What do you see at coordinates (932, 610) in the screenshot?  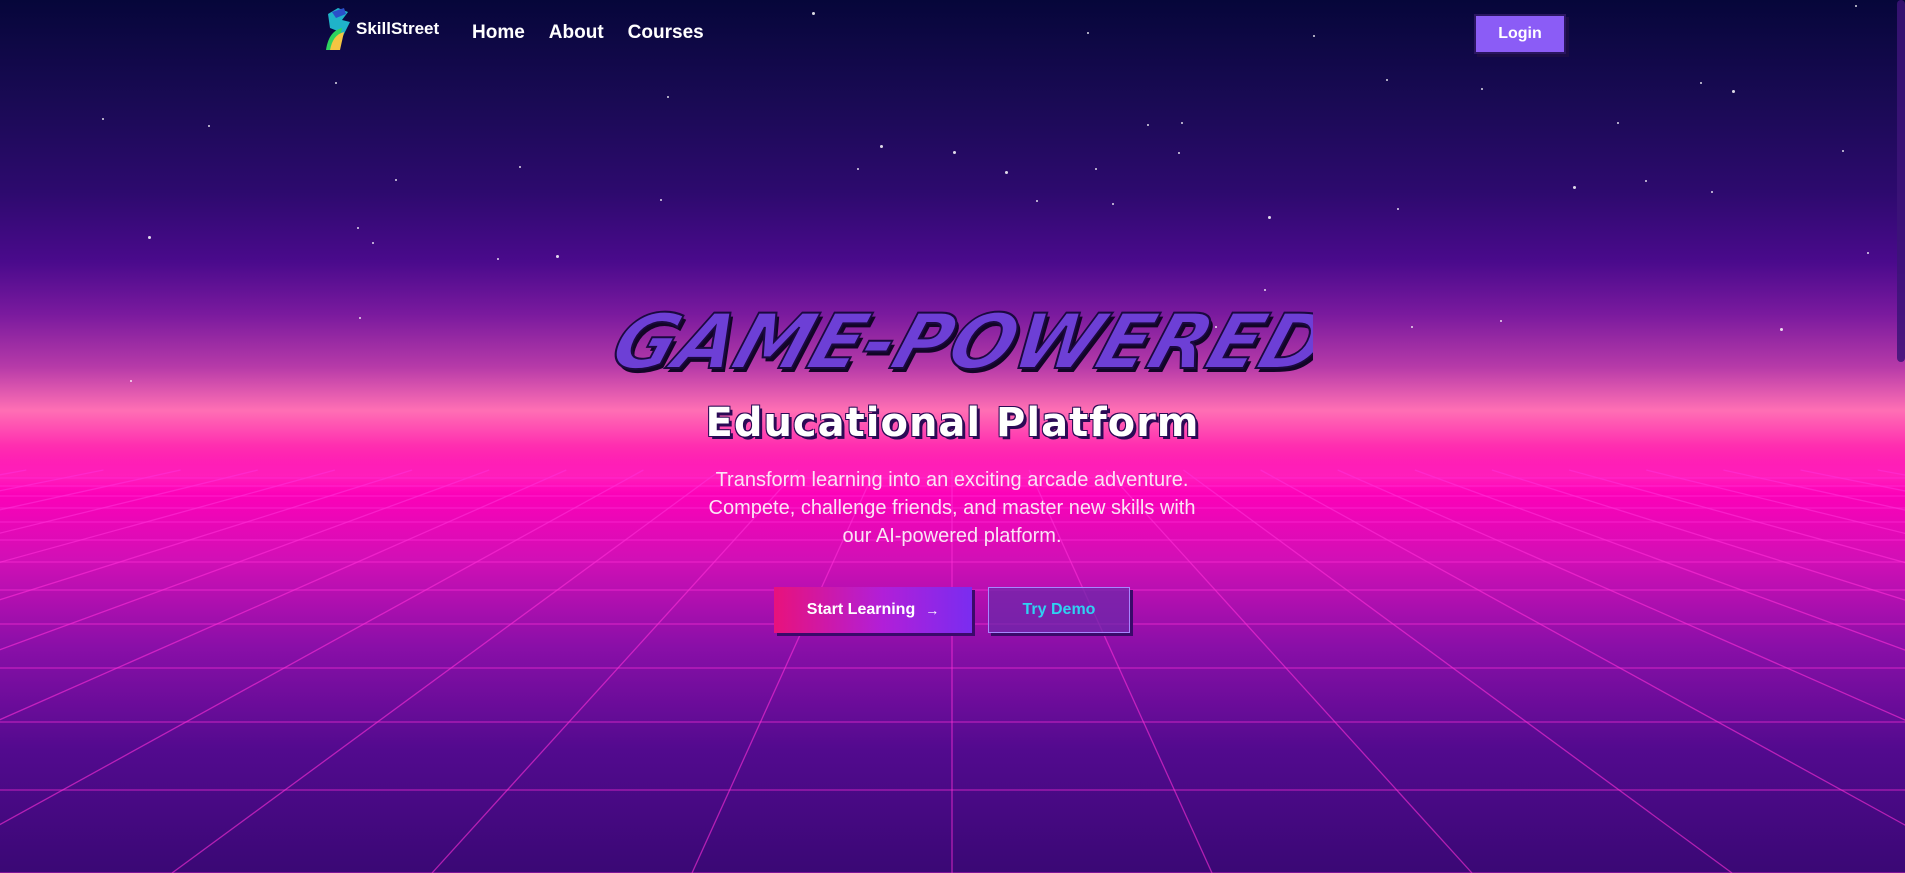 I see `arrow-right-icon: →` at bounding box center [932, 610].